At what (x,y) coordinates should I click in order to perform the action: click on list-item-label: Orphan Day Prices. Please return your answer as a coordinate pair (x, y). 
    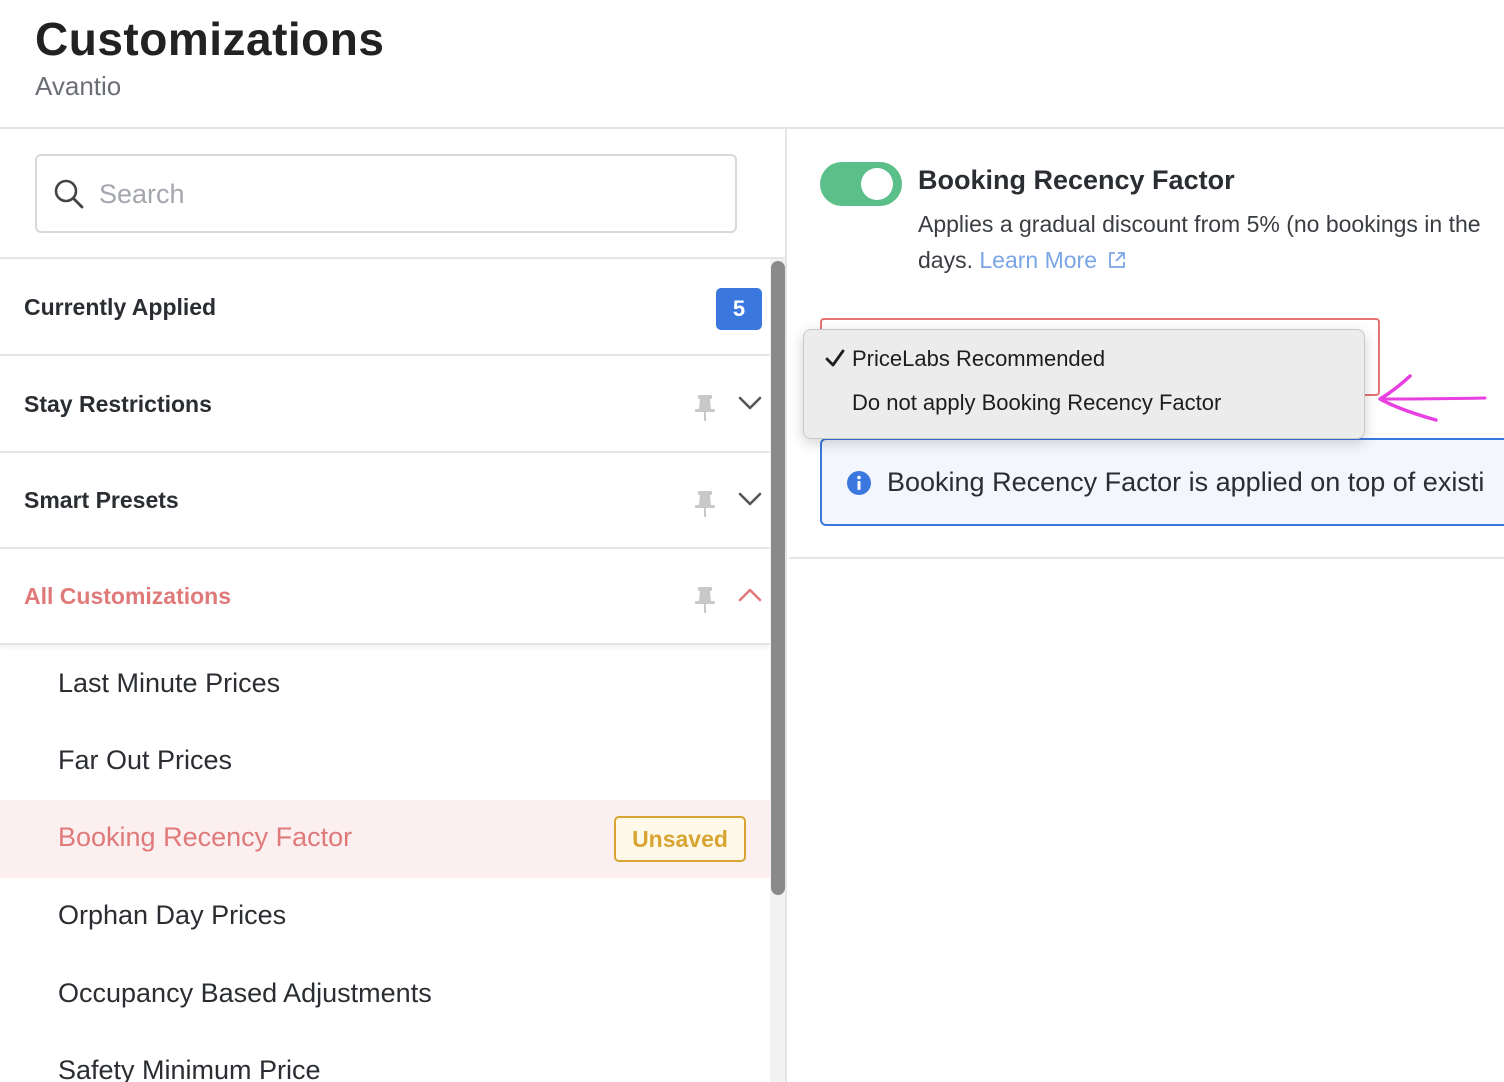
    Looking at the image, I should click on (172, 915).